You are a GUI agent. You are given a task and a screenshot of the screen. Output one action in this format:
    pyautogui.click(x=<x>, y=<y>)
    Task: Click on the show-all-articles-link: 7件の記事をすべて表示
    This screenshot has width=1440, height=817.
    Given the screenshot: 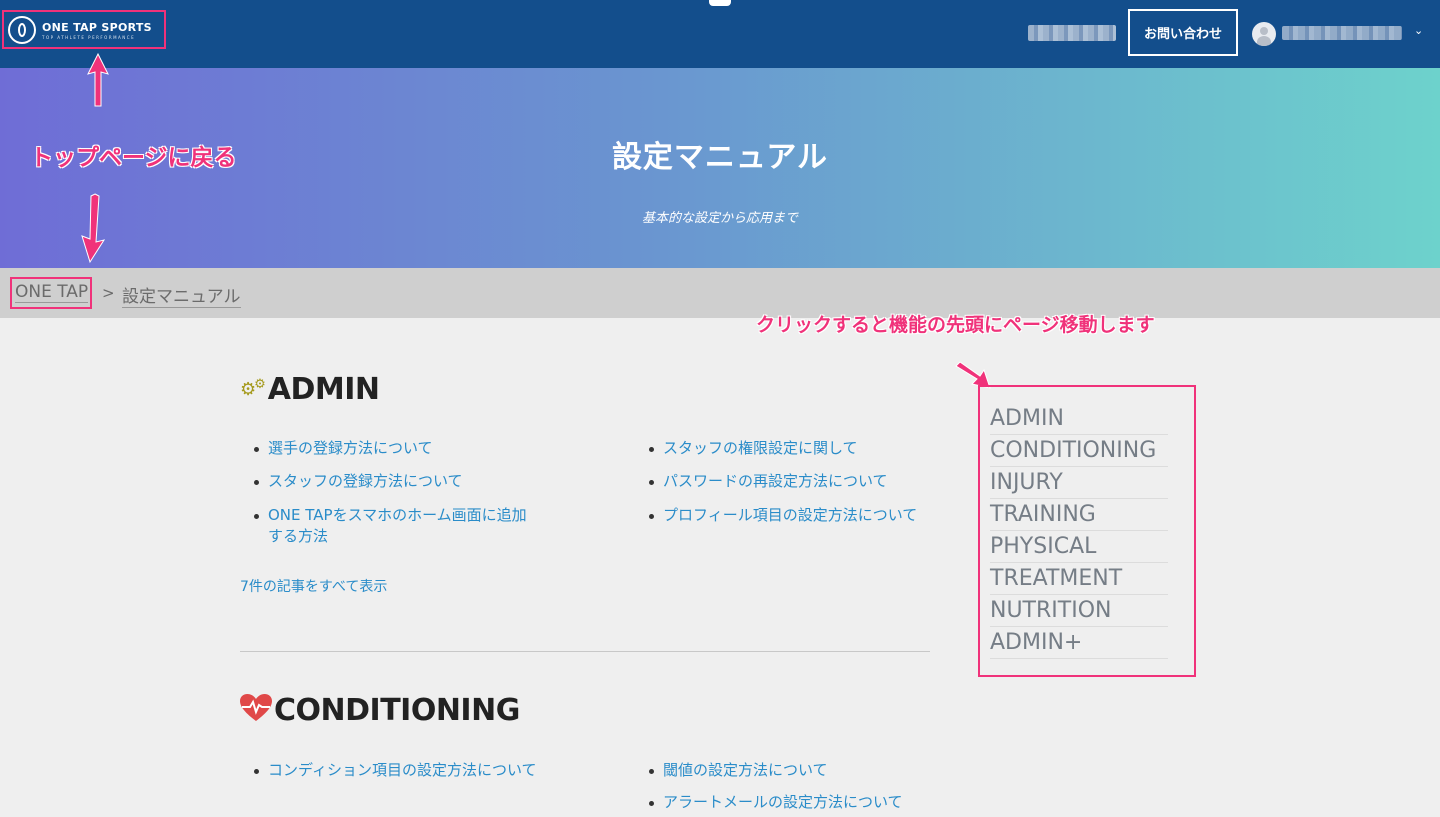 What is the action you would take?
    pyautogui.click(x=313, y=586)
    